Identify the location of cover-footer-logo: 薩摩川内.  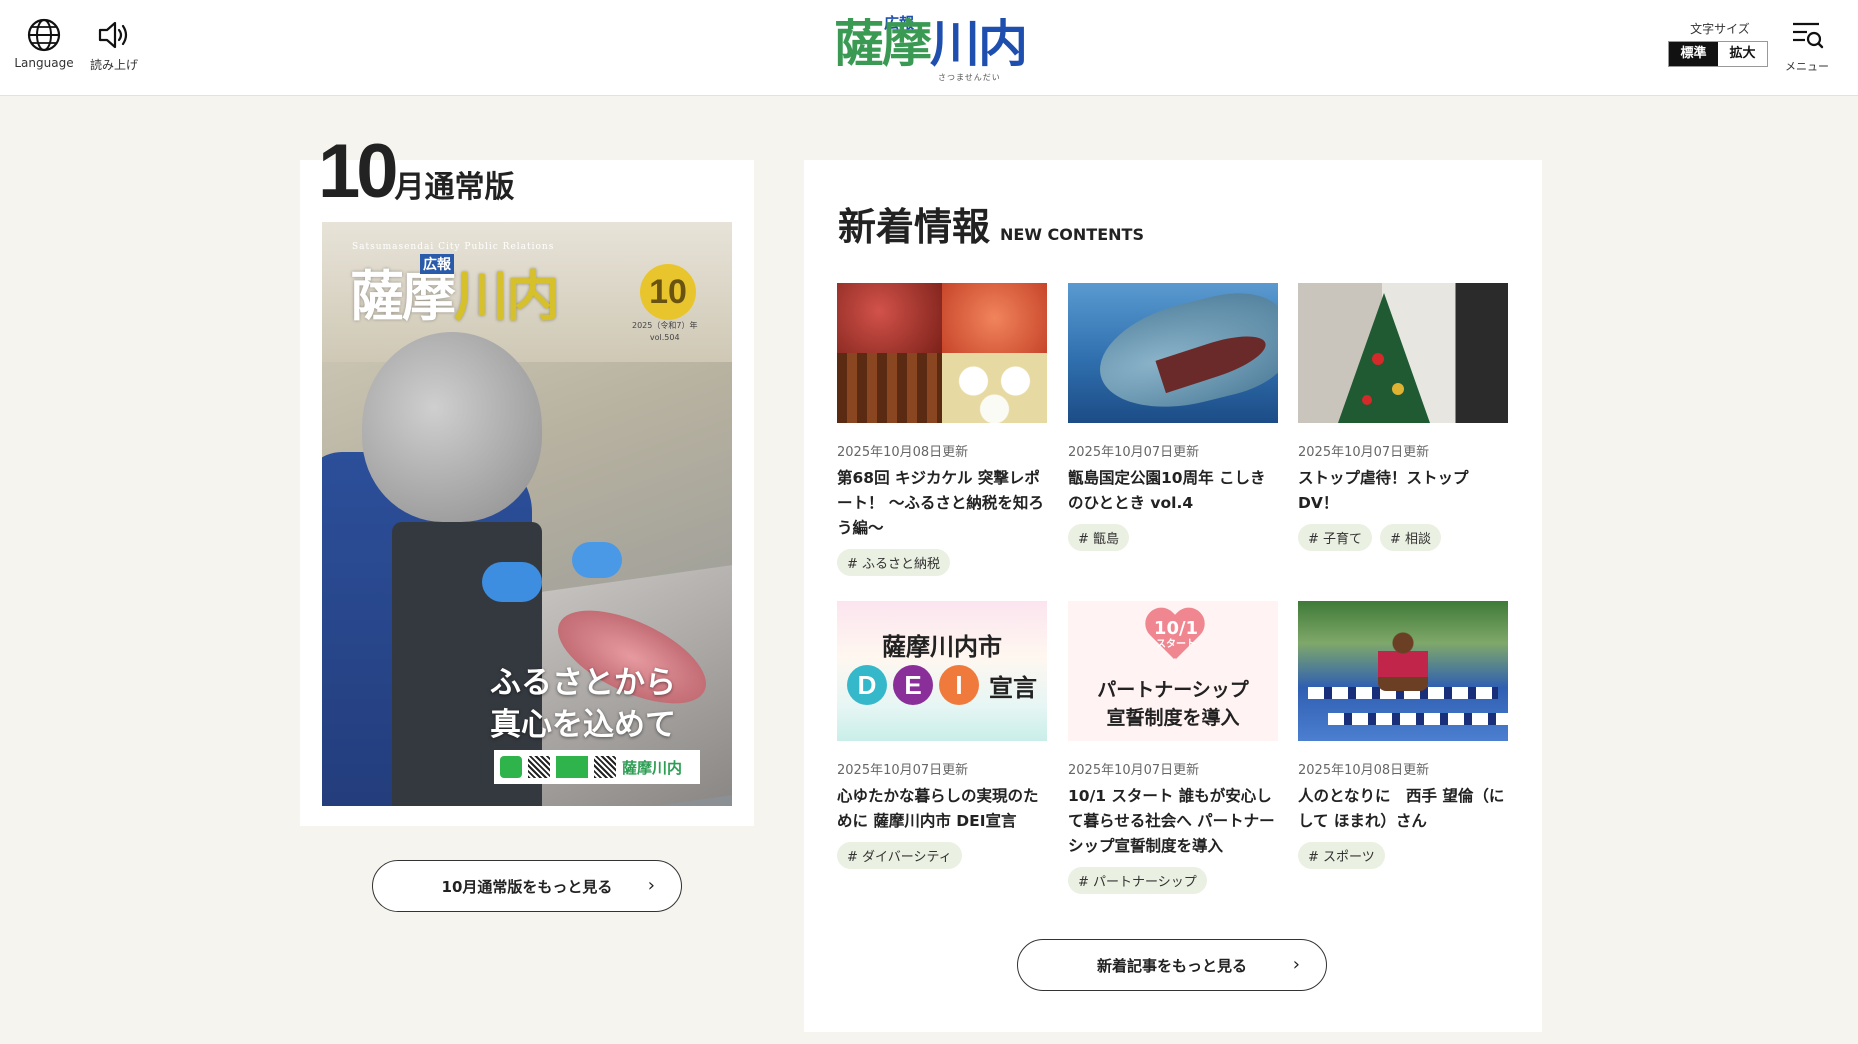
(652, 767).